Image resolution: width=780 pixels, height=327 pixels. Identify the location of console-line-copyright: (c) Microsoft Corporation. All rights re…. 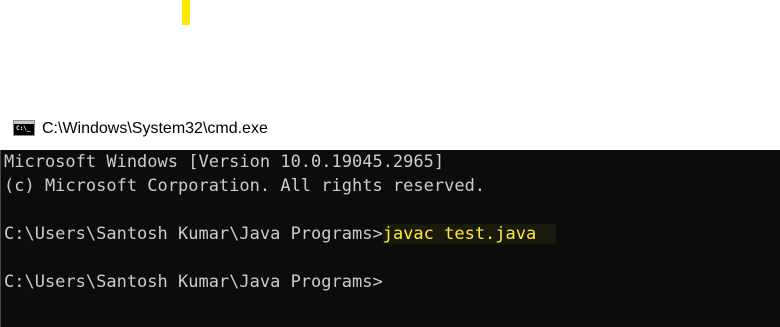
(245, 186).